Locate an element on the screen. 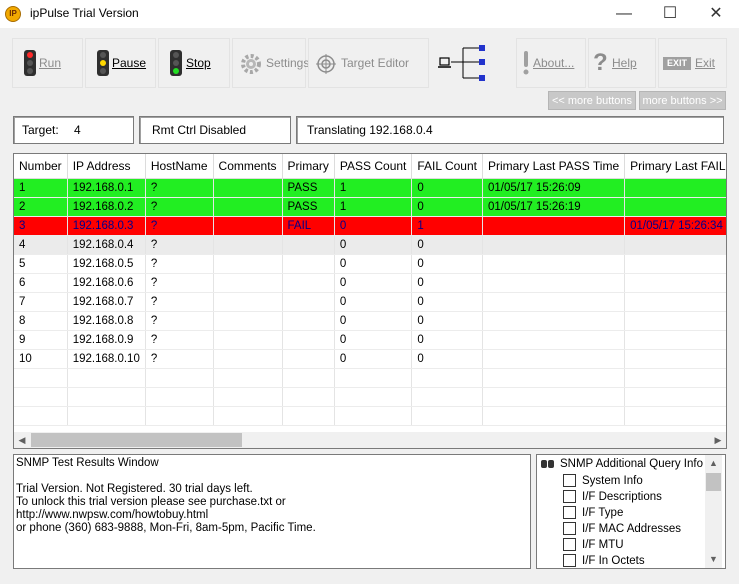 Image resolution: width=739 pixels, height=584 pixels. scroll-down-icon: ▼ is located at coordinates (713, 559).